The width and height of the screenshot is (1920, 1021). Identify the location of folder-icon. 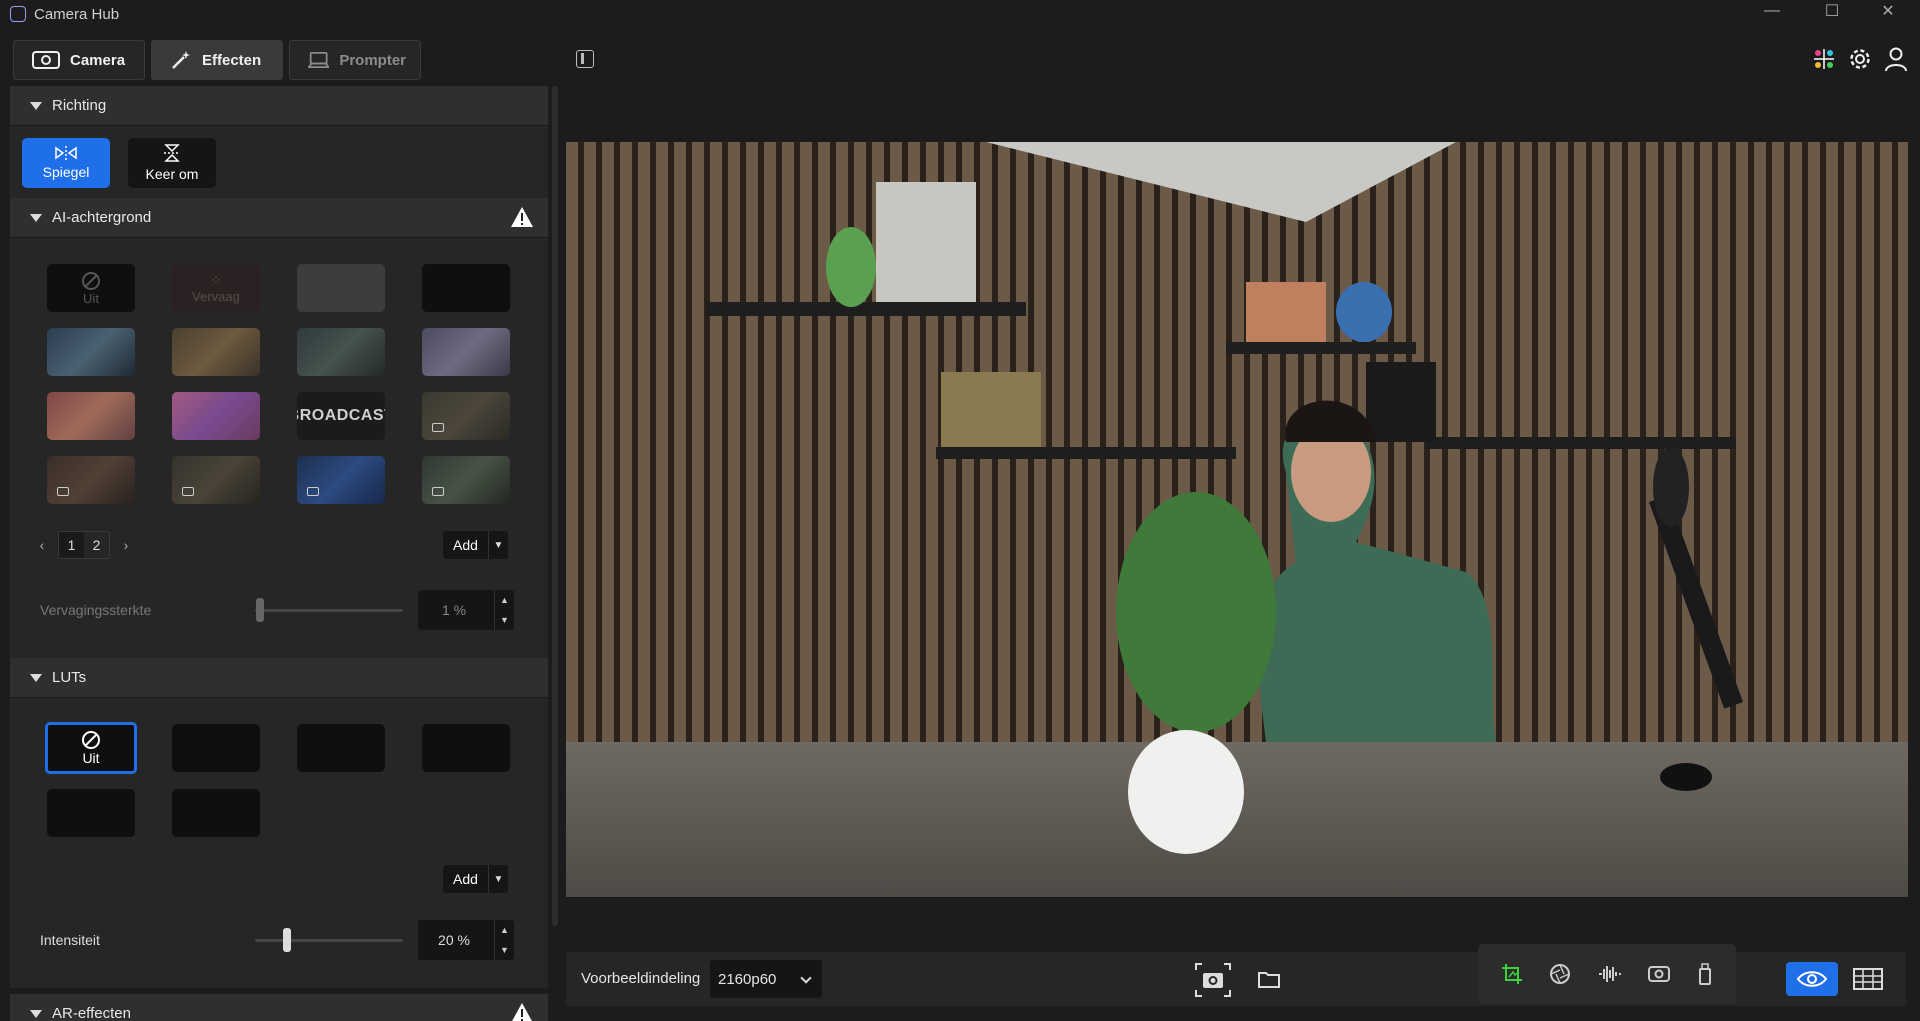
(1269, 979).